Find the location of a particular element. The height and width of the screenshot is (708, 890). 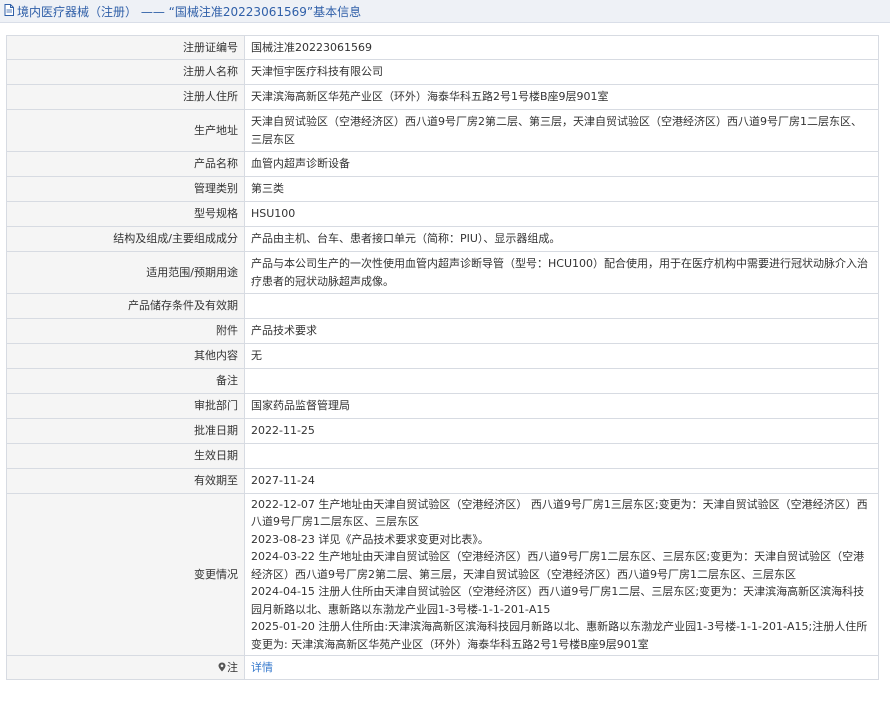

row-label: 批准日期 is located at coordinates (125, 431).